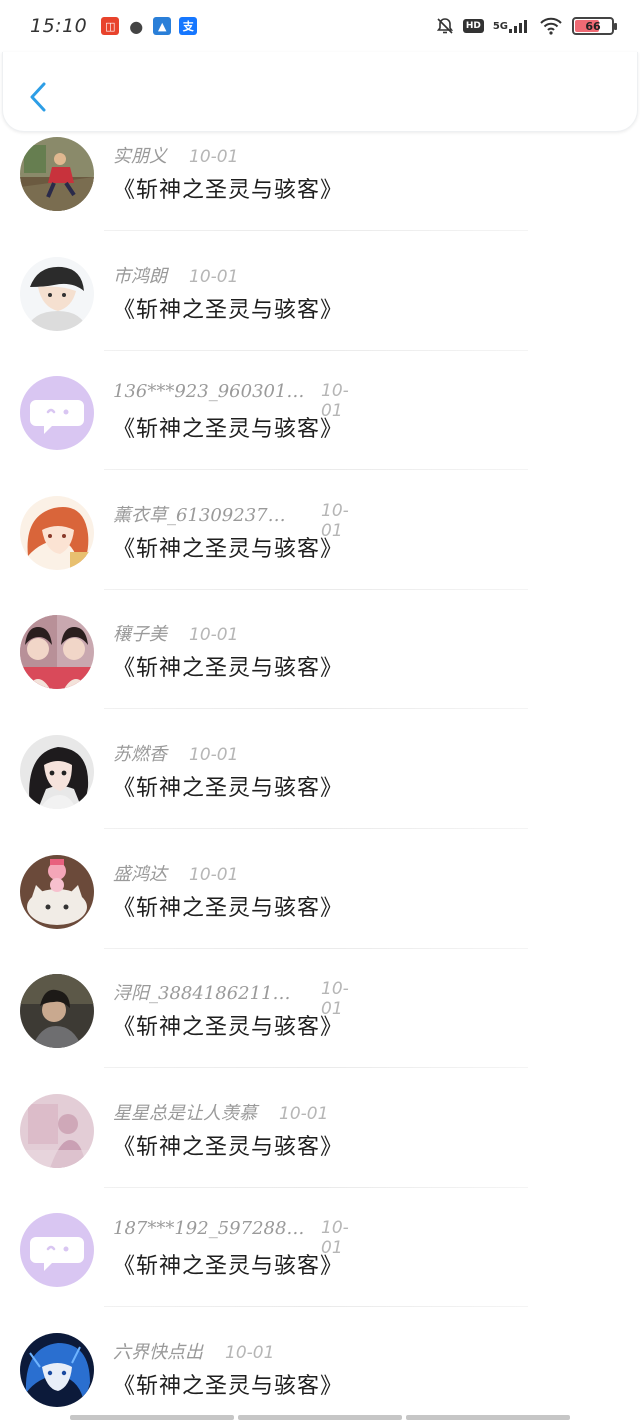 The width and height of the screenshot is (640, 1422). I want to click on comment-meta: 实朋义 10-01, so click(175, 155).